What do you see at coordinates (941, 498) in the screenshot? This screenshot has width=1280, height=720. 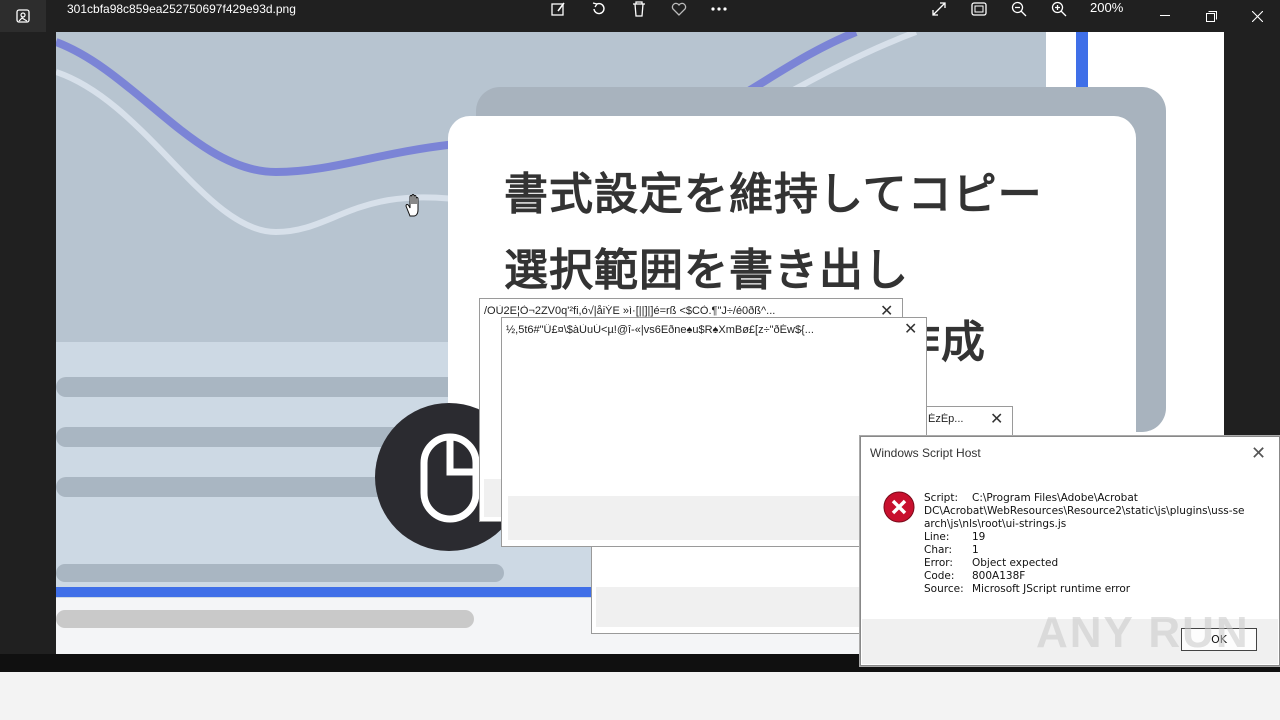 I see `script-label: Script:` at bounding box center [941, 498].